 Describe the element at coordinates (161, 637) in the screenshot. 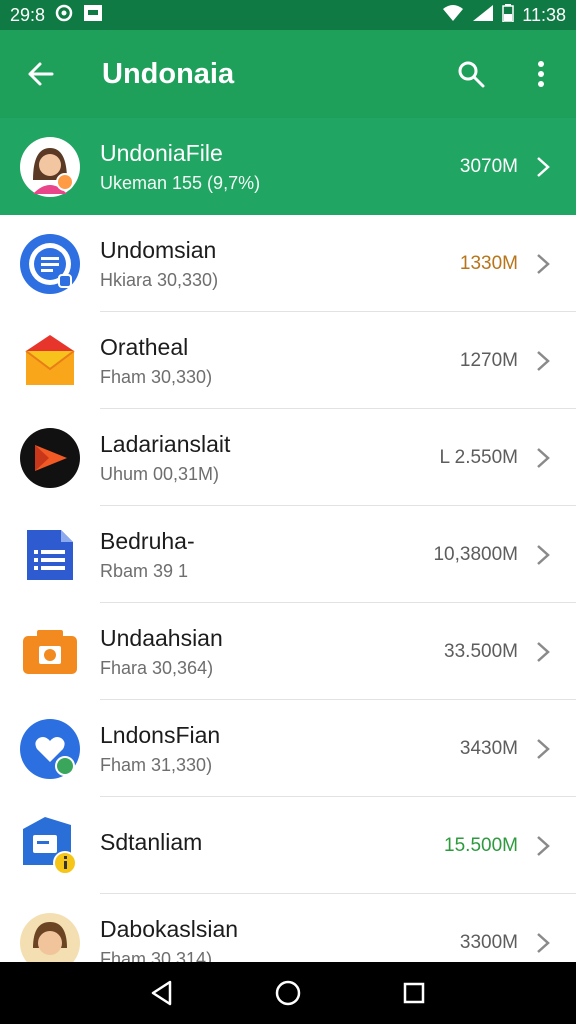

I see `item-name: Undaahsian` at that location.